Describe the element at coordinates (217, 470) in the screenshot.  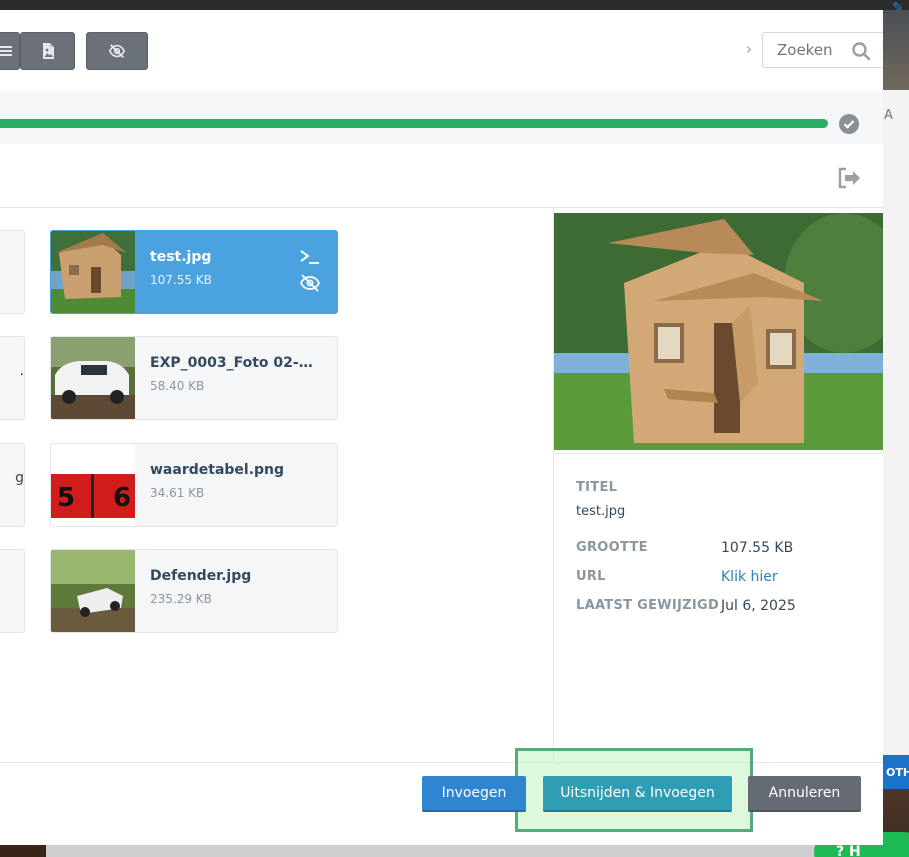
I see `file-name: waardetabel.png` at that location.